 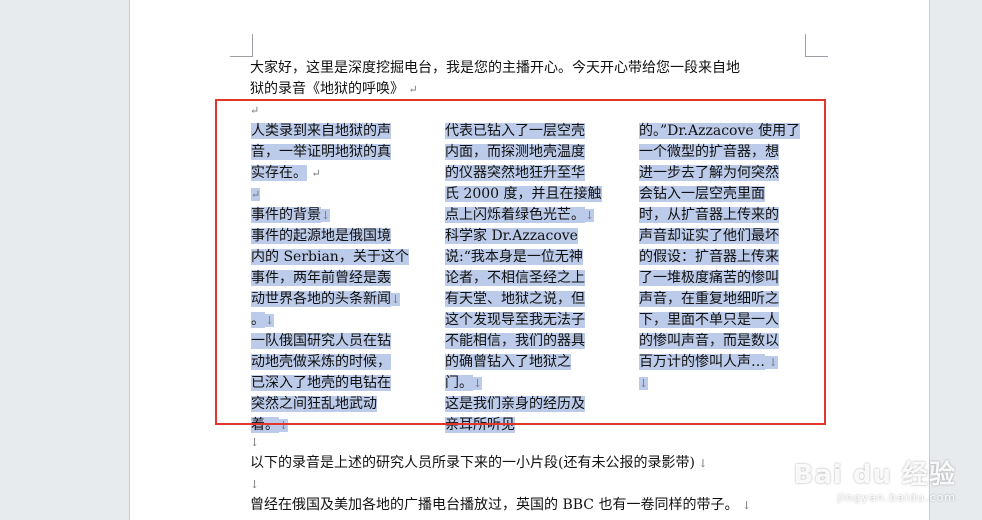 What do you see at coordinates (321, 131) in the screenshot?
I see `column-line: 人类录到来自地狱的声` at bounding box center [321, 131].